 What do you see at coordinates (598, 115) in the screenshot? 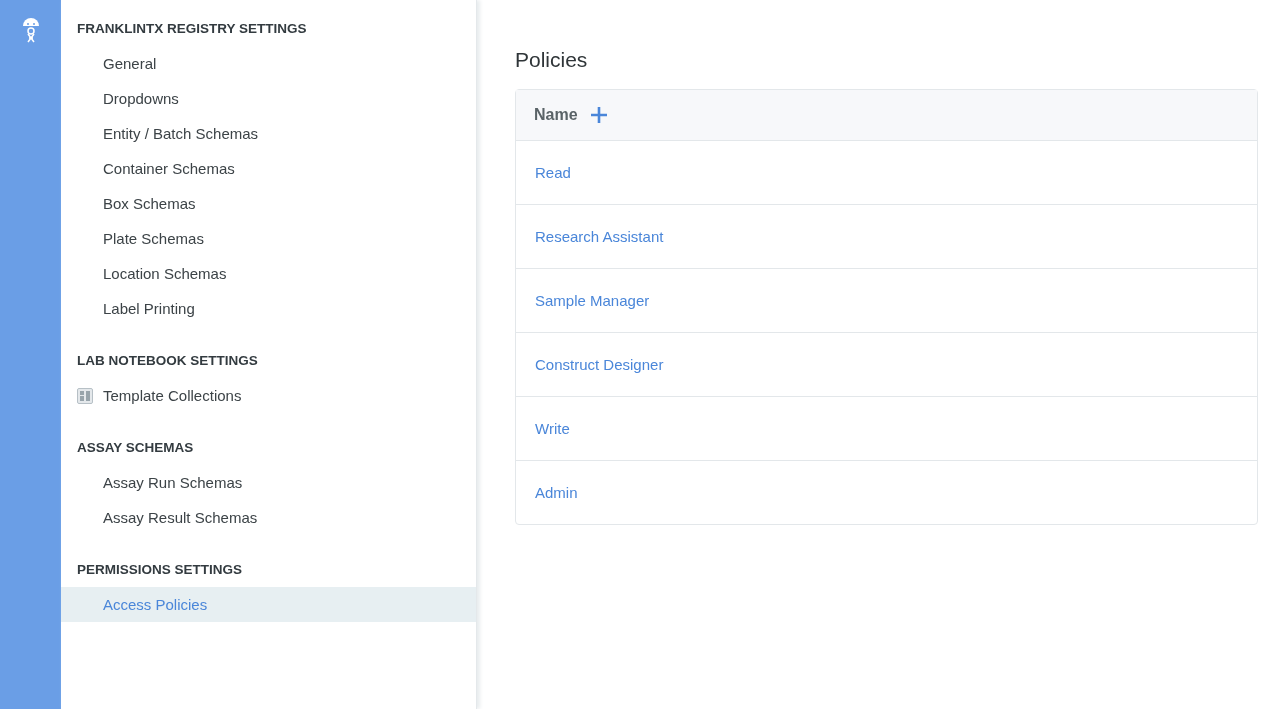
I see `add-icon` at bounding box center [598, 115].